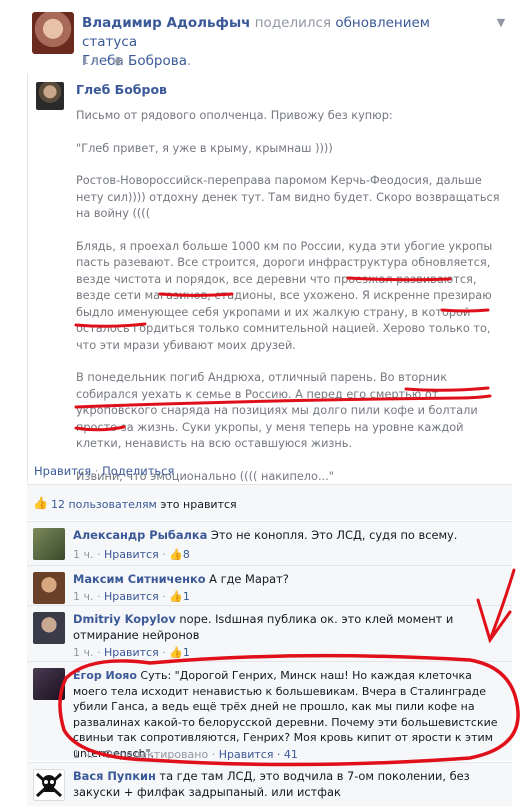 The image size is (526, 806). I want to click on author-name-link: Владимир Адольфыч, so click(166, 23).